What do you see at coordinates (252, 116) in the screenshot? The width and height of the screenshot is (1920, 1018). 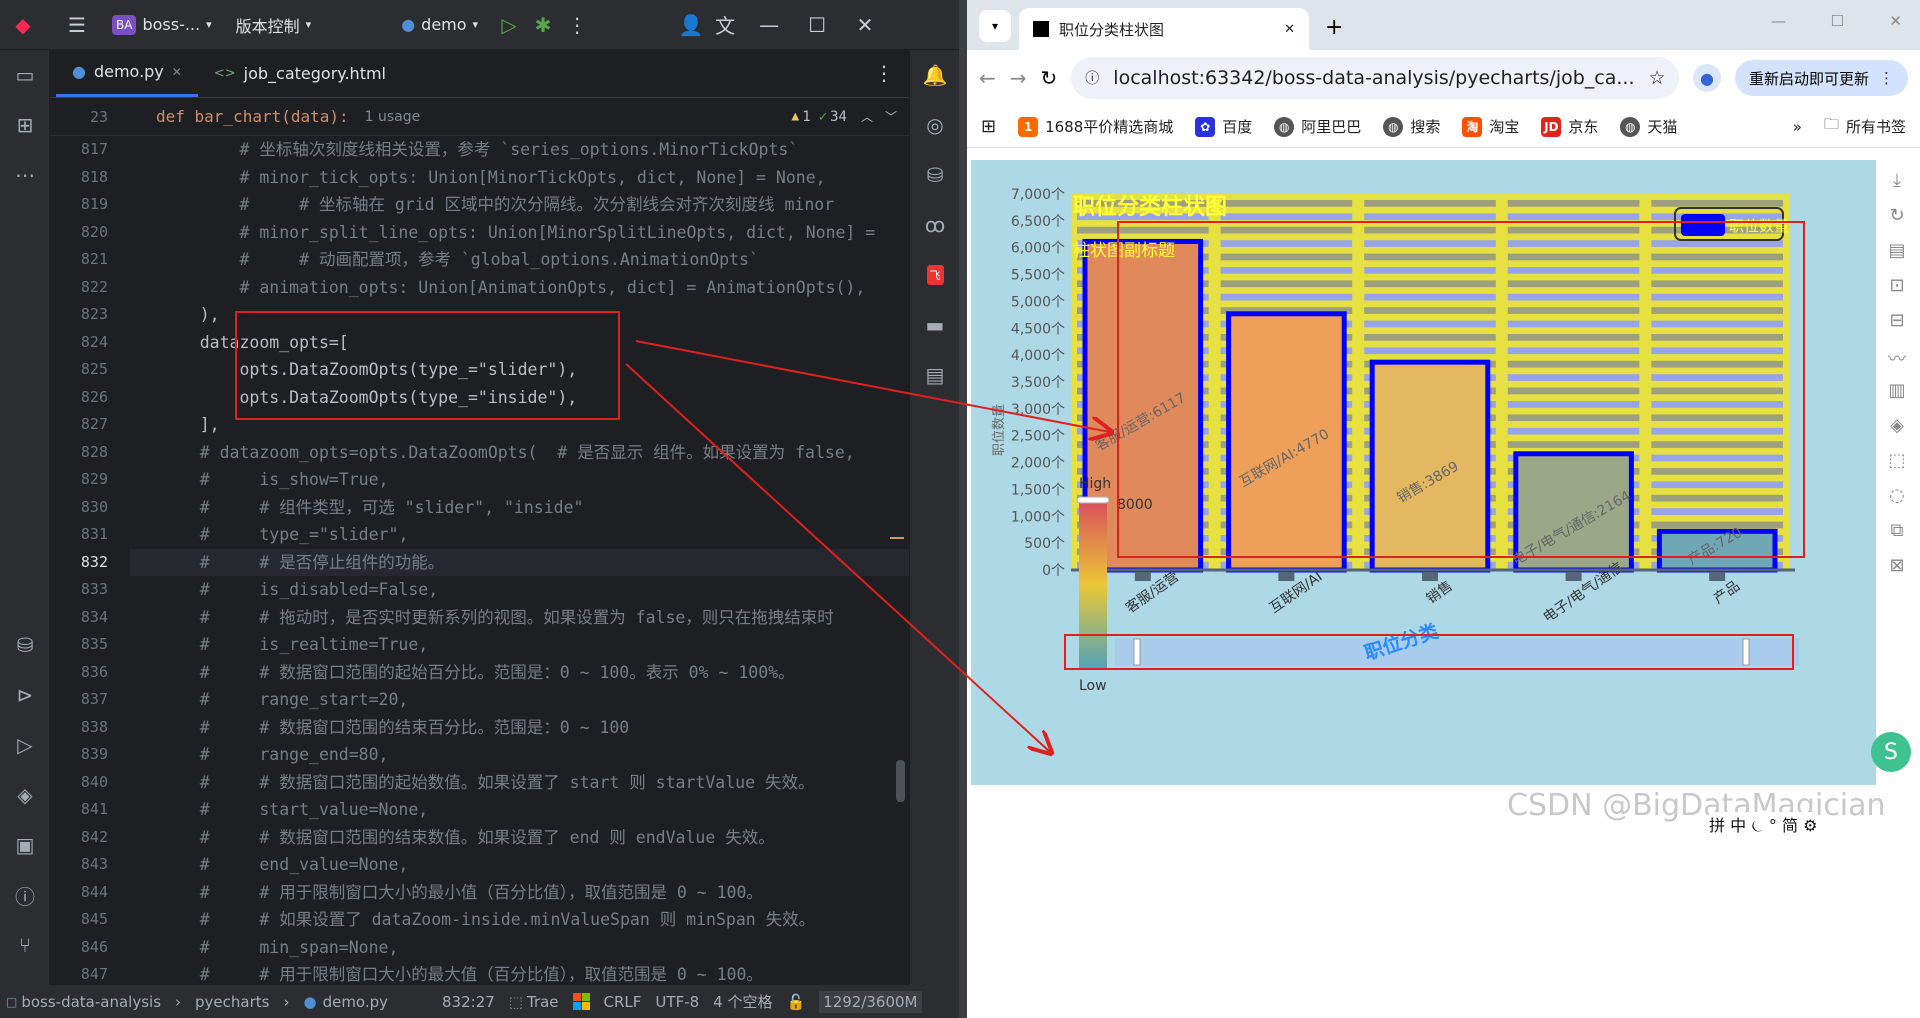 I see `sticky-line-code: def bar_chart(data):` at bounding box center [252, 116].